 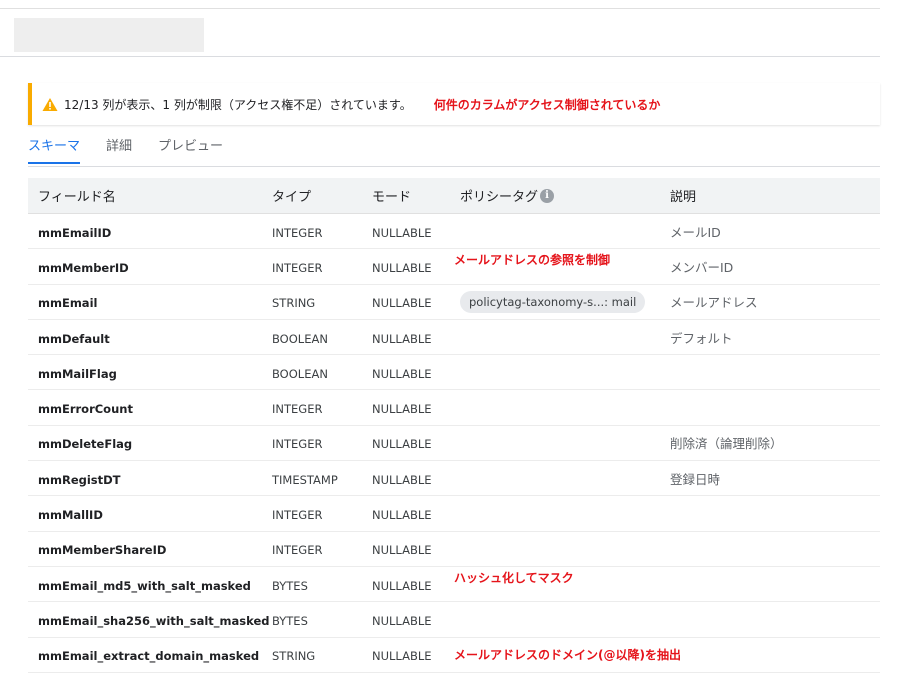 What do you see at coordinates (683, 197) in the screenshot?
I see `header-description: 説明` at bounding box center [683, 197].